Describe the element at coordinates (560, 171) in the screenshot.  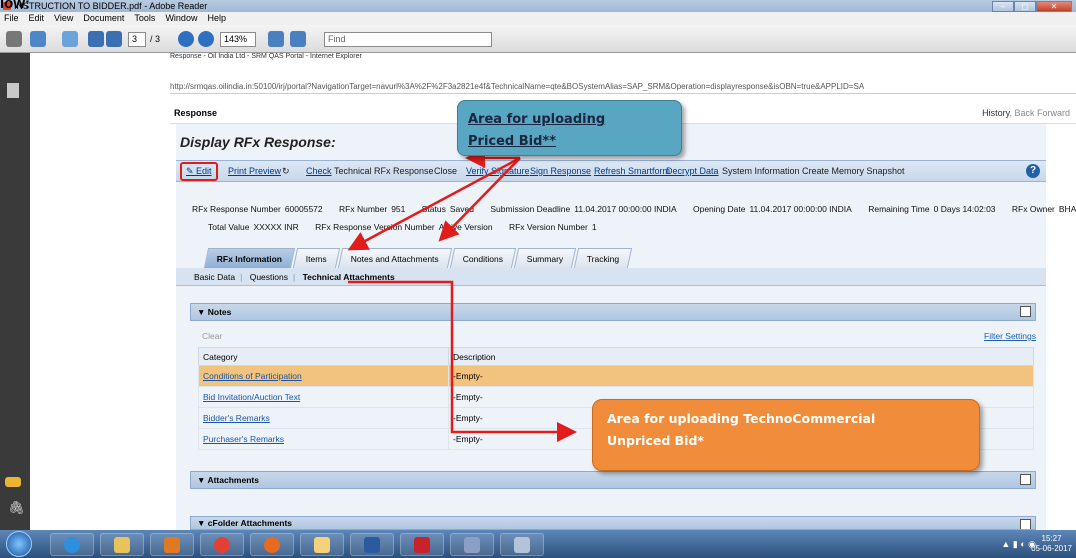
I see `sign-response-button: Sign Response` at that location.